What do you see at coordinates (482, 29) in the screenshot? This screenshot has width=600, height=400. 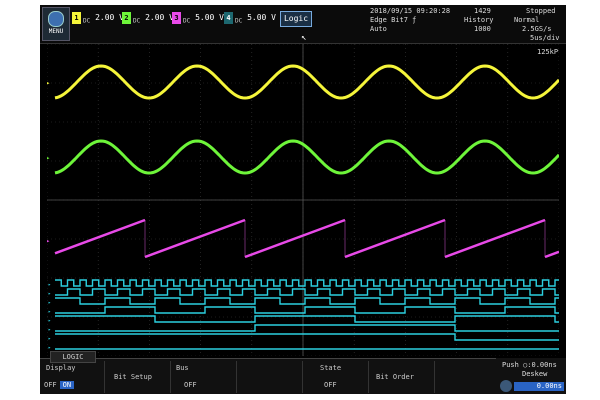 I see `record-length: 1000` at bounding box center [482, 29].